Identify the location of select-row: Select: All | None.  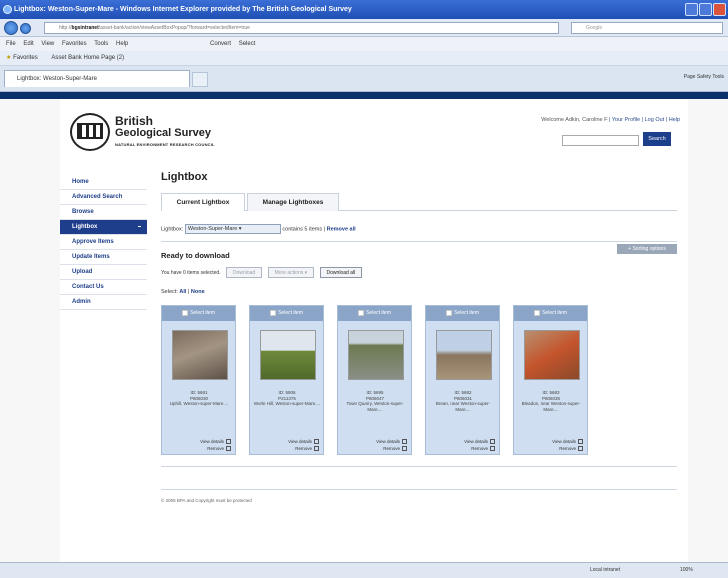
(183, 292).